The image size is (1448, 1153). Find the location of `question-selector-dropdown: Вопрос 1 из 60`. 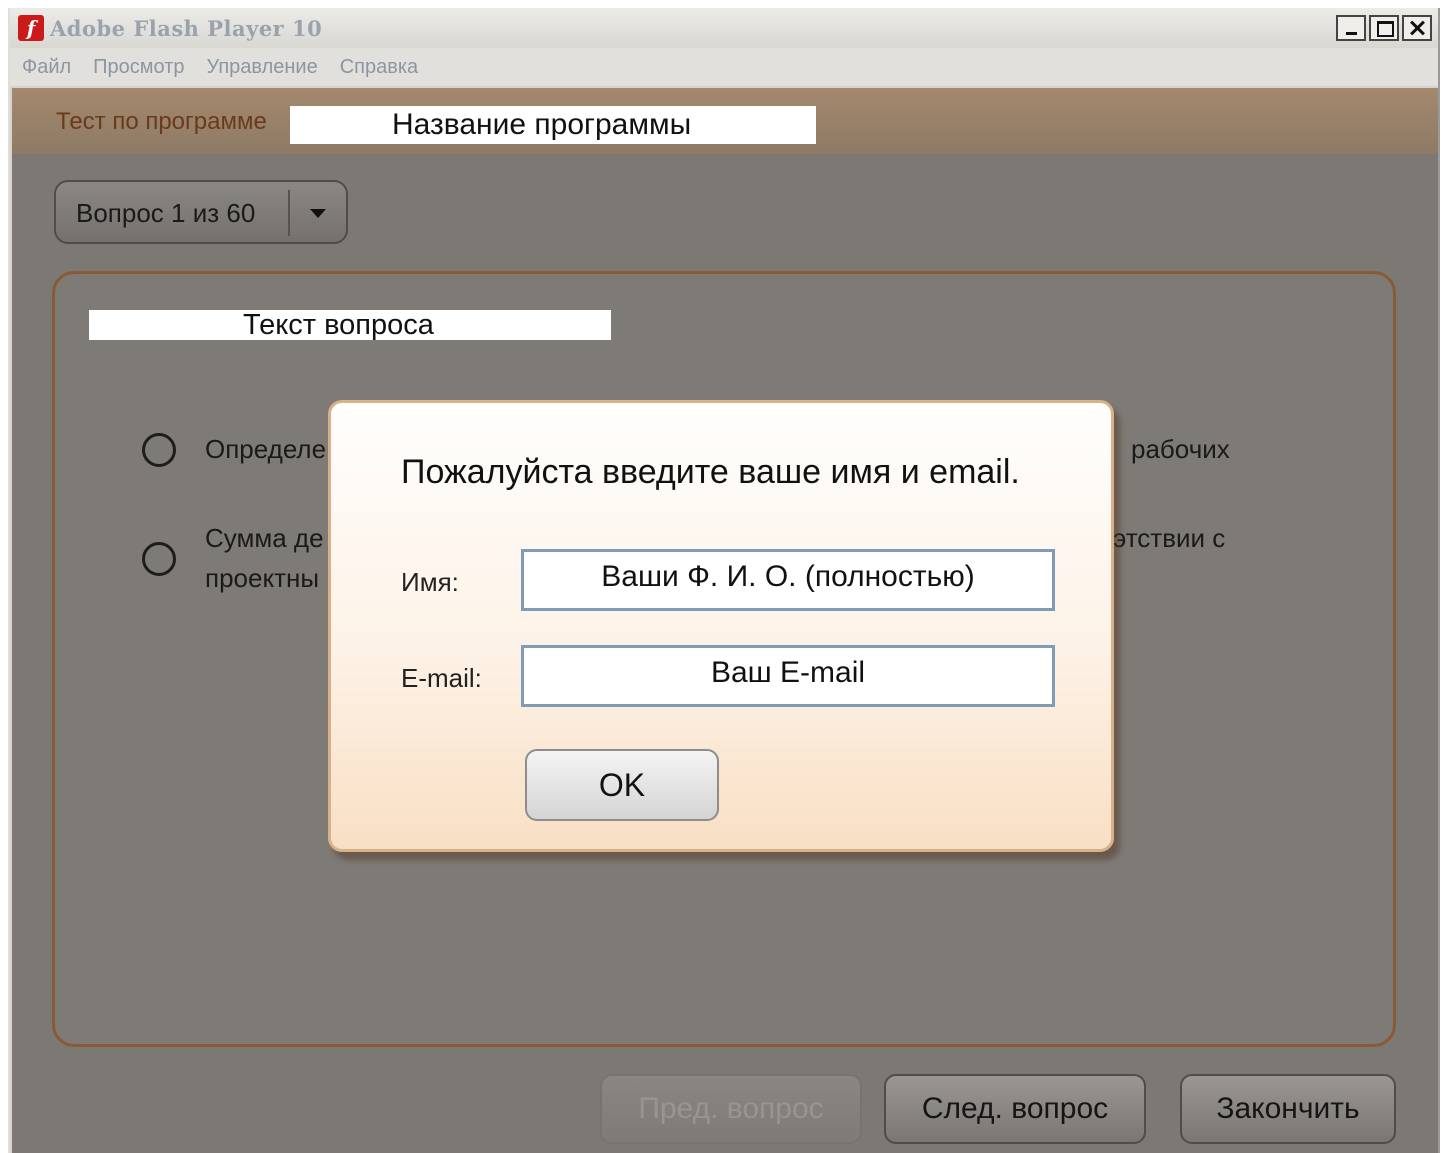

question-selector-dropdown: Вопрос 1 из 60 is located at coordinates (201, 212).